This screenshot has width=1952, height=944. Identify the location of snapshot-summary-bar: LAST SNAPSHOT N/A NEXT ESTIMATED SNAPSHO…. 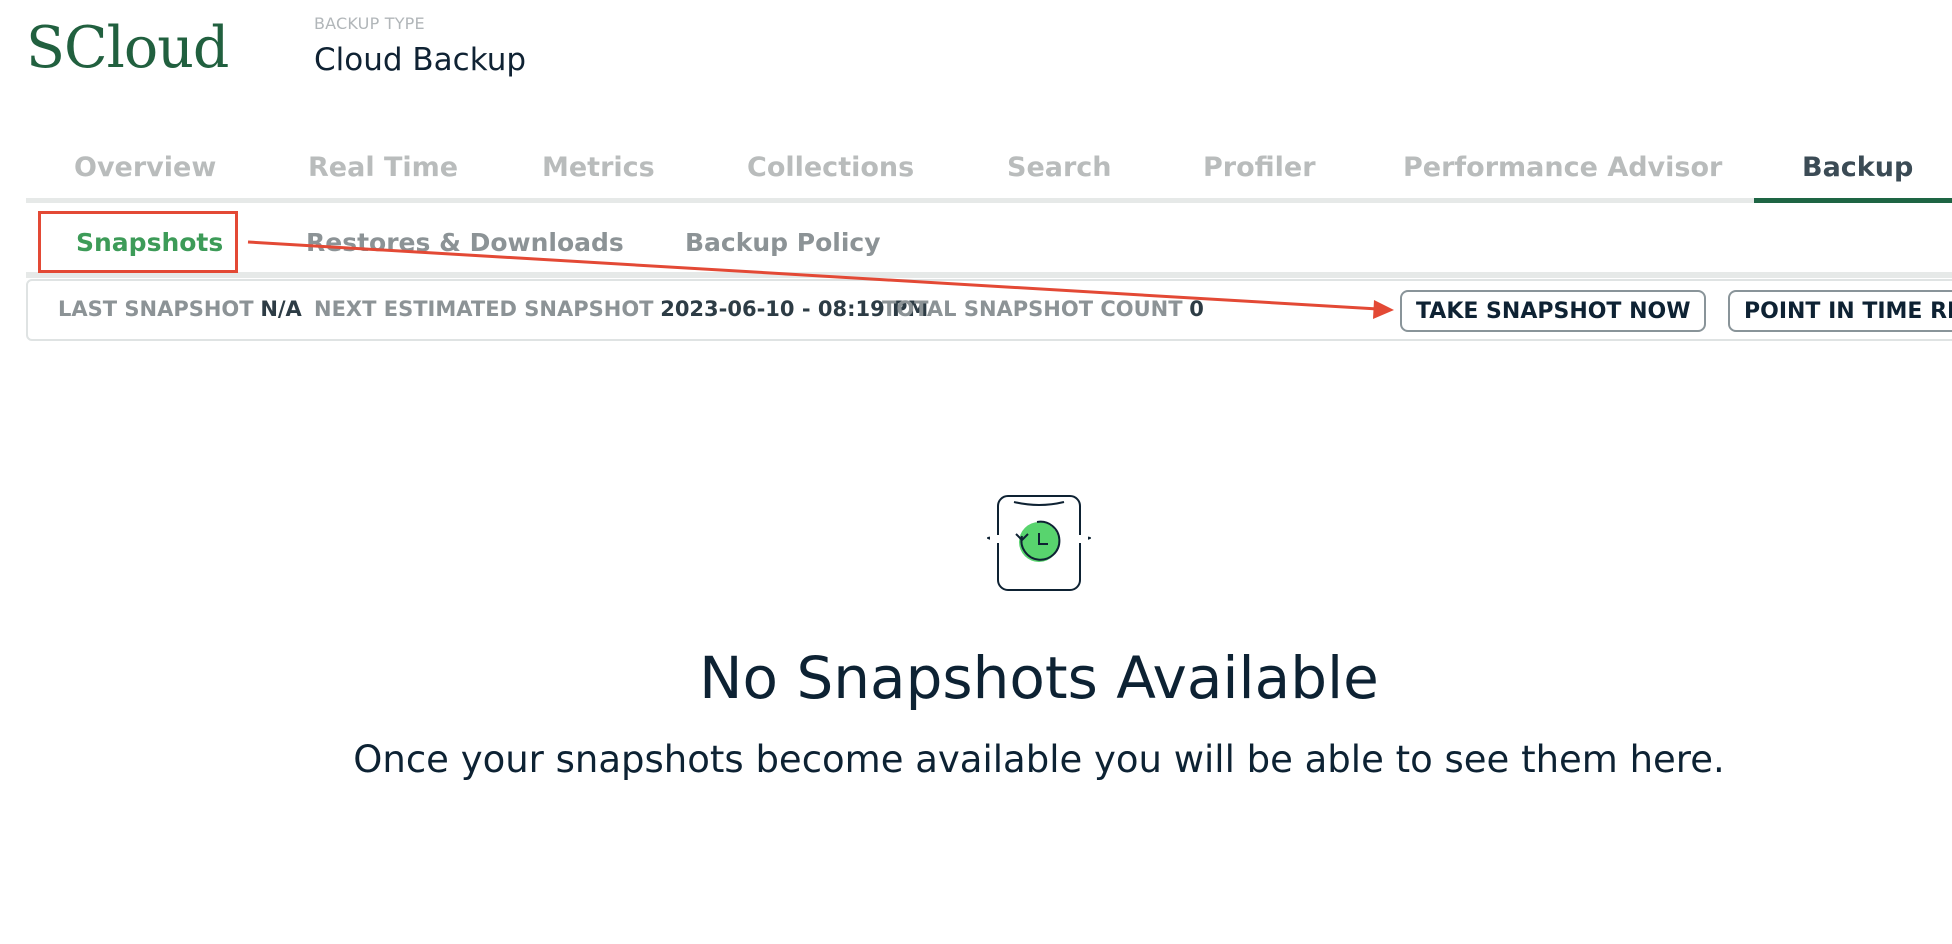
(989, 310).